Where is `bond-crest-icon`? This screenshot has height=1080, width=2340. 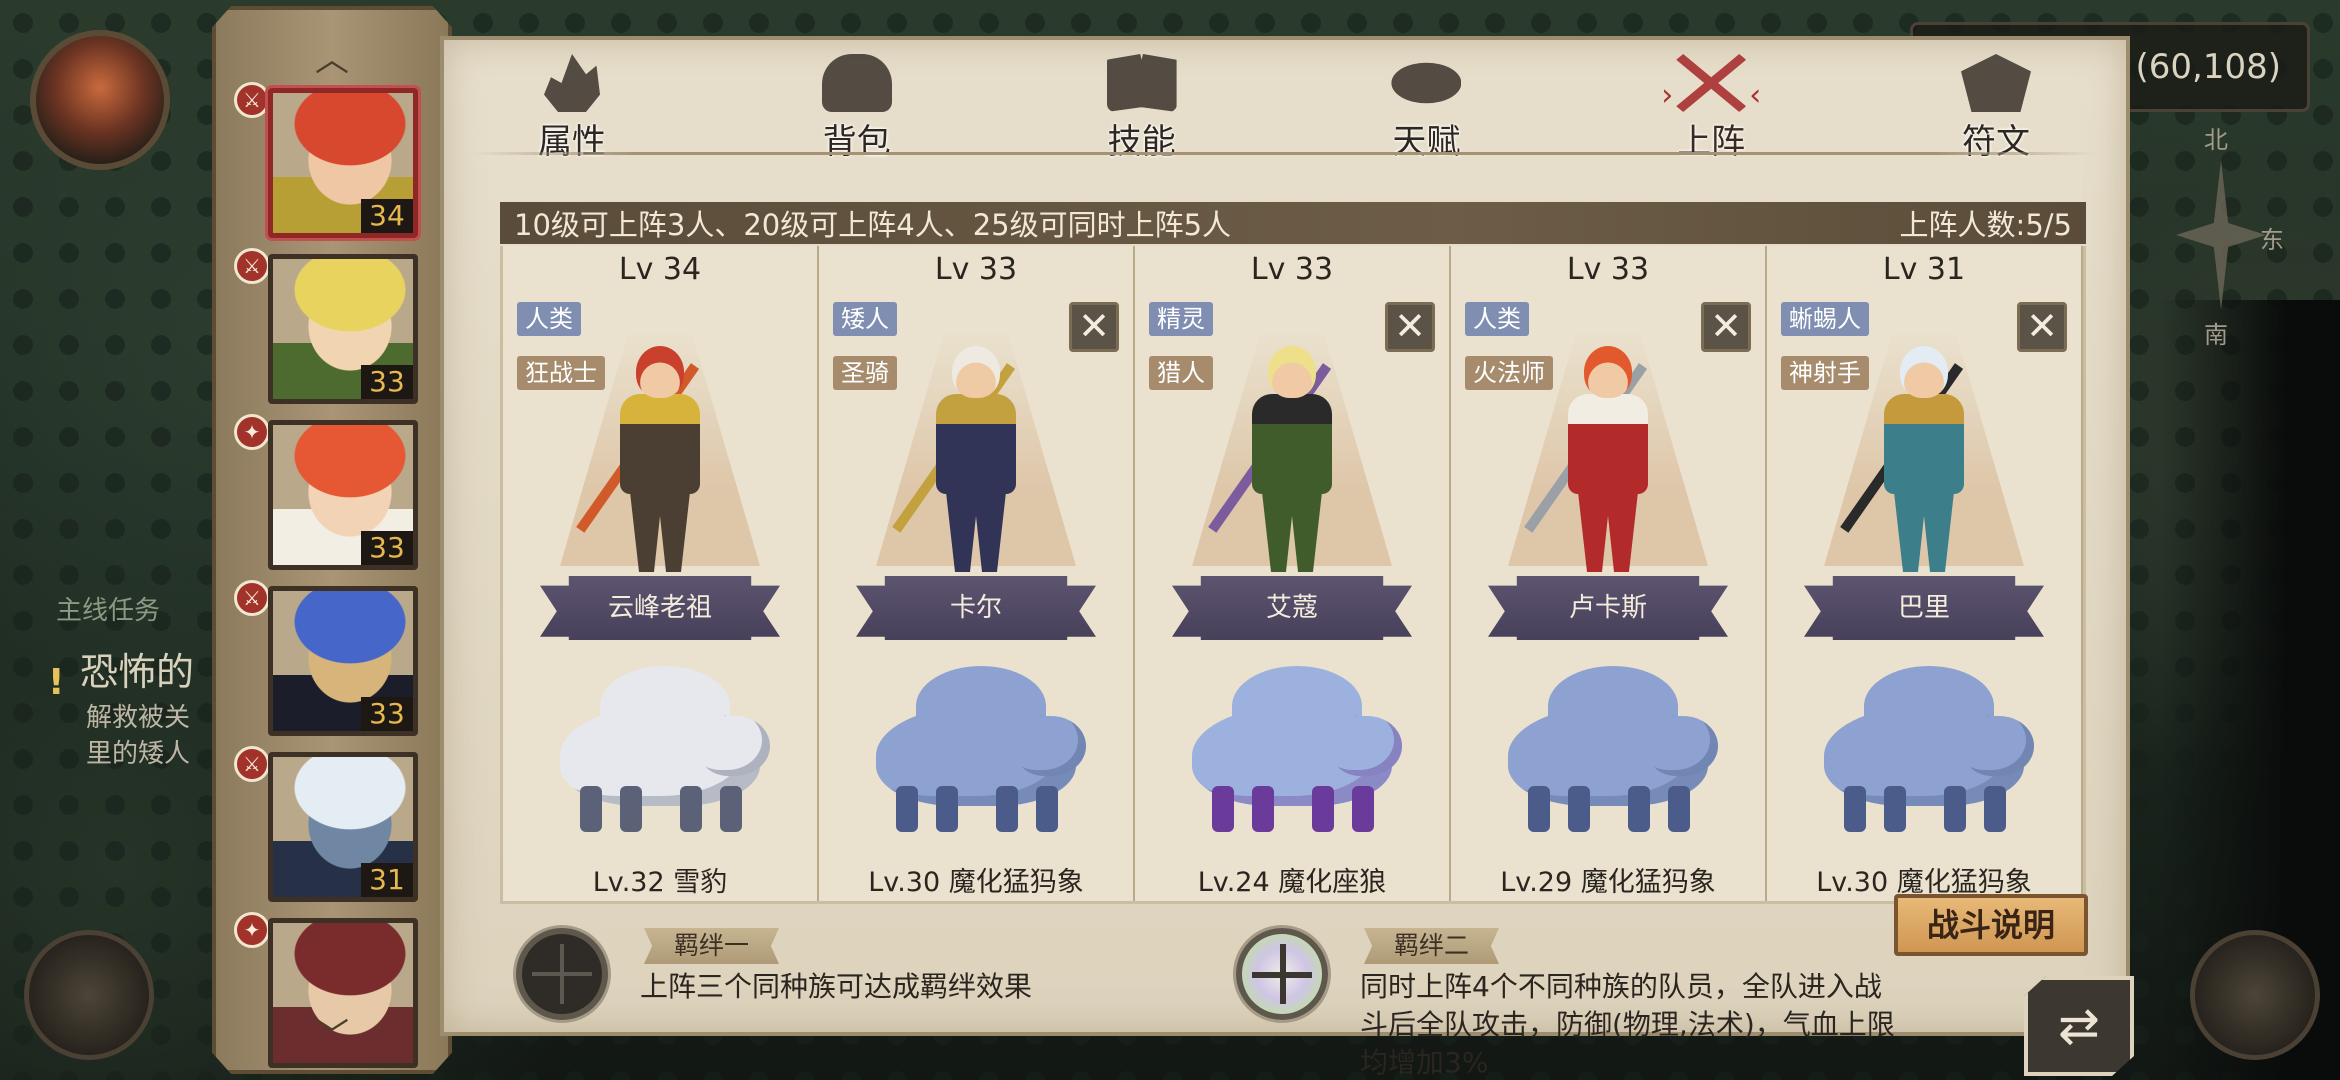 bond-crest-icon is located at coordinates (562, 974).